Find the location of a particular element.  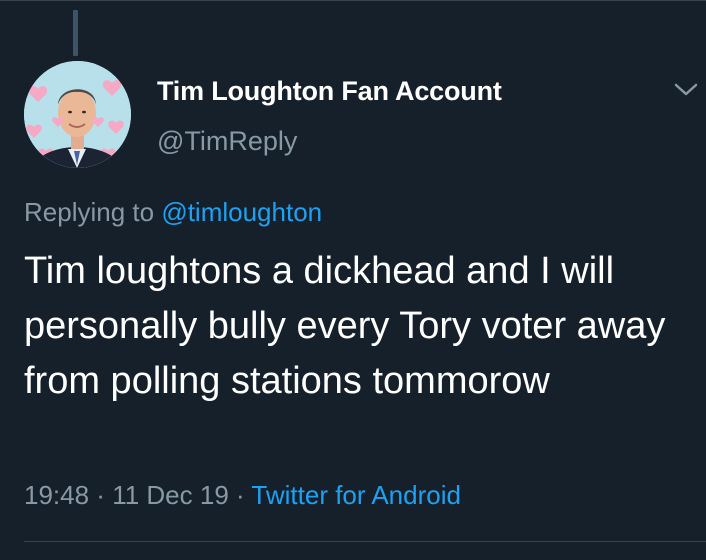

tweet-source-link: Twitter for Android is located at coordinates (356, 495).